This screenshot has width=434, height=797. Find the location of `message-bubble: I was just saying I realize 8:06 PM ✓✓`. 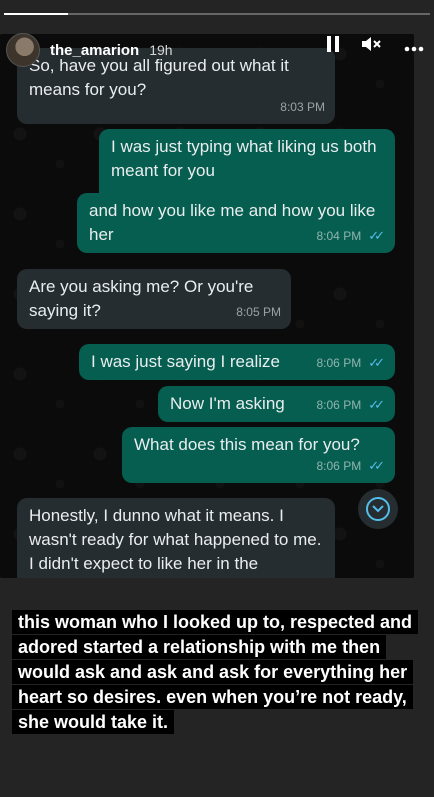

message-bubble: I was just saying I realize 8:06 PM ✓✓ is located at coordinates (237, 362).